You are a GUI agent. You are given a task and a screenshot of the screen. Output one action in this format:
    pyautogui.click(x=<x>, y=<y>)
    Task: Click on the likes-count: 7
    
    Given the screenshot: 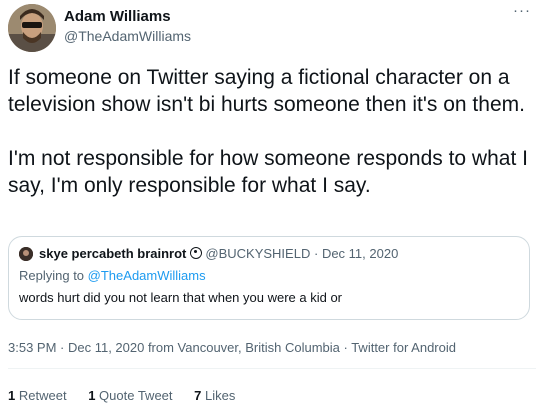 What is the action you would take?
    pyautogui.click(x=198, y=395)
    